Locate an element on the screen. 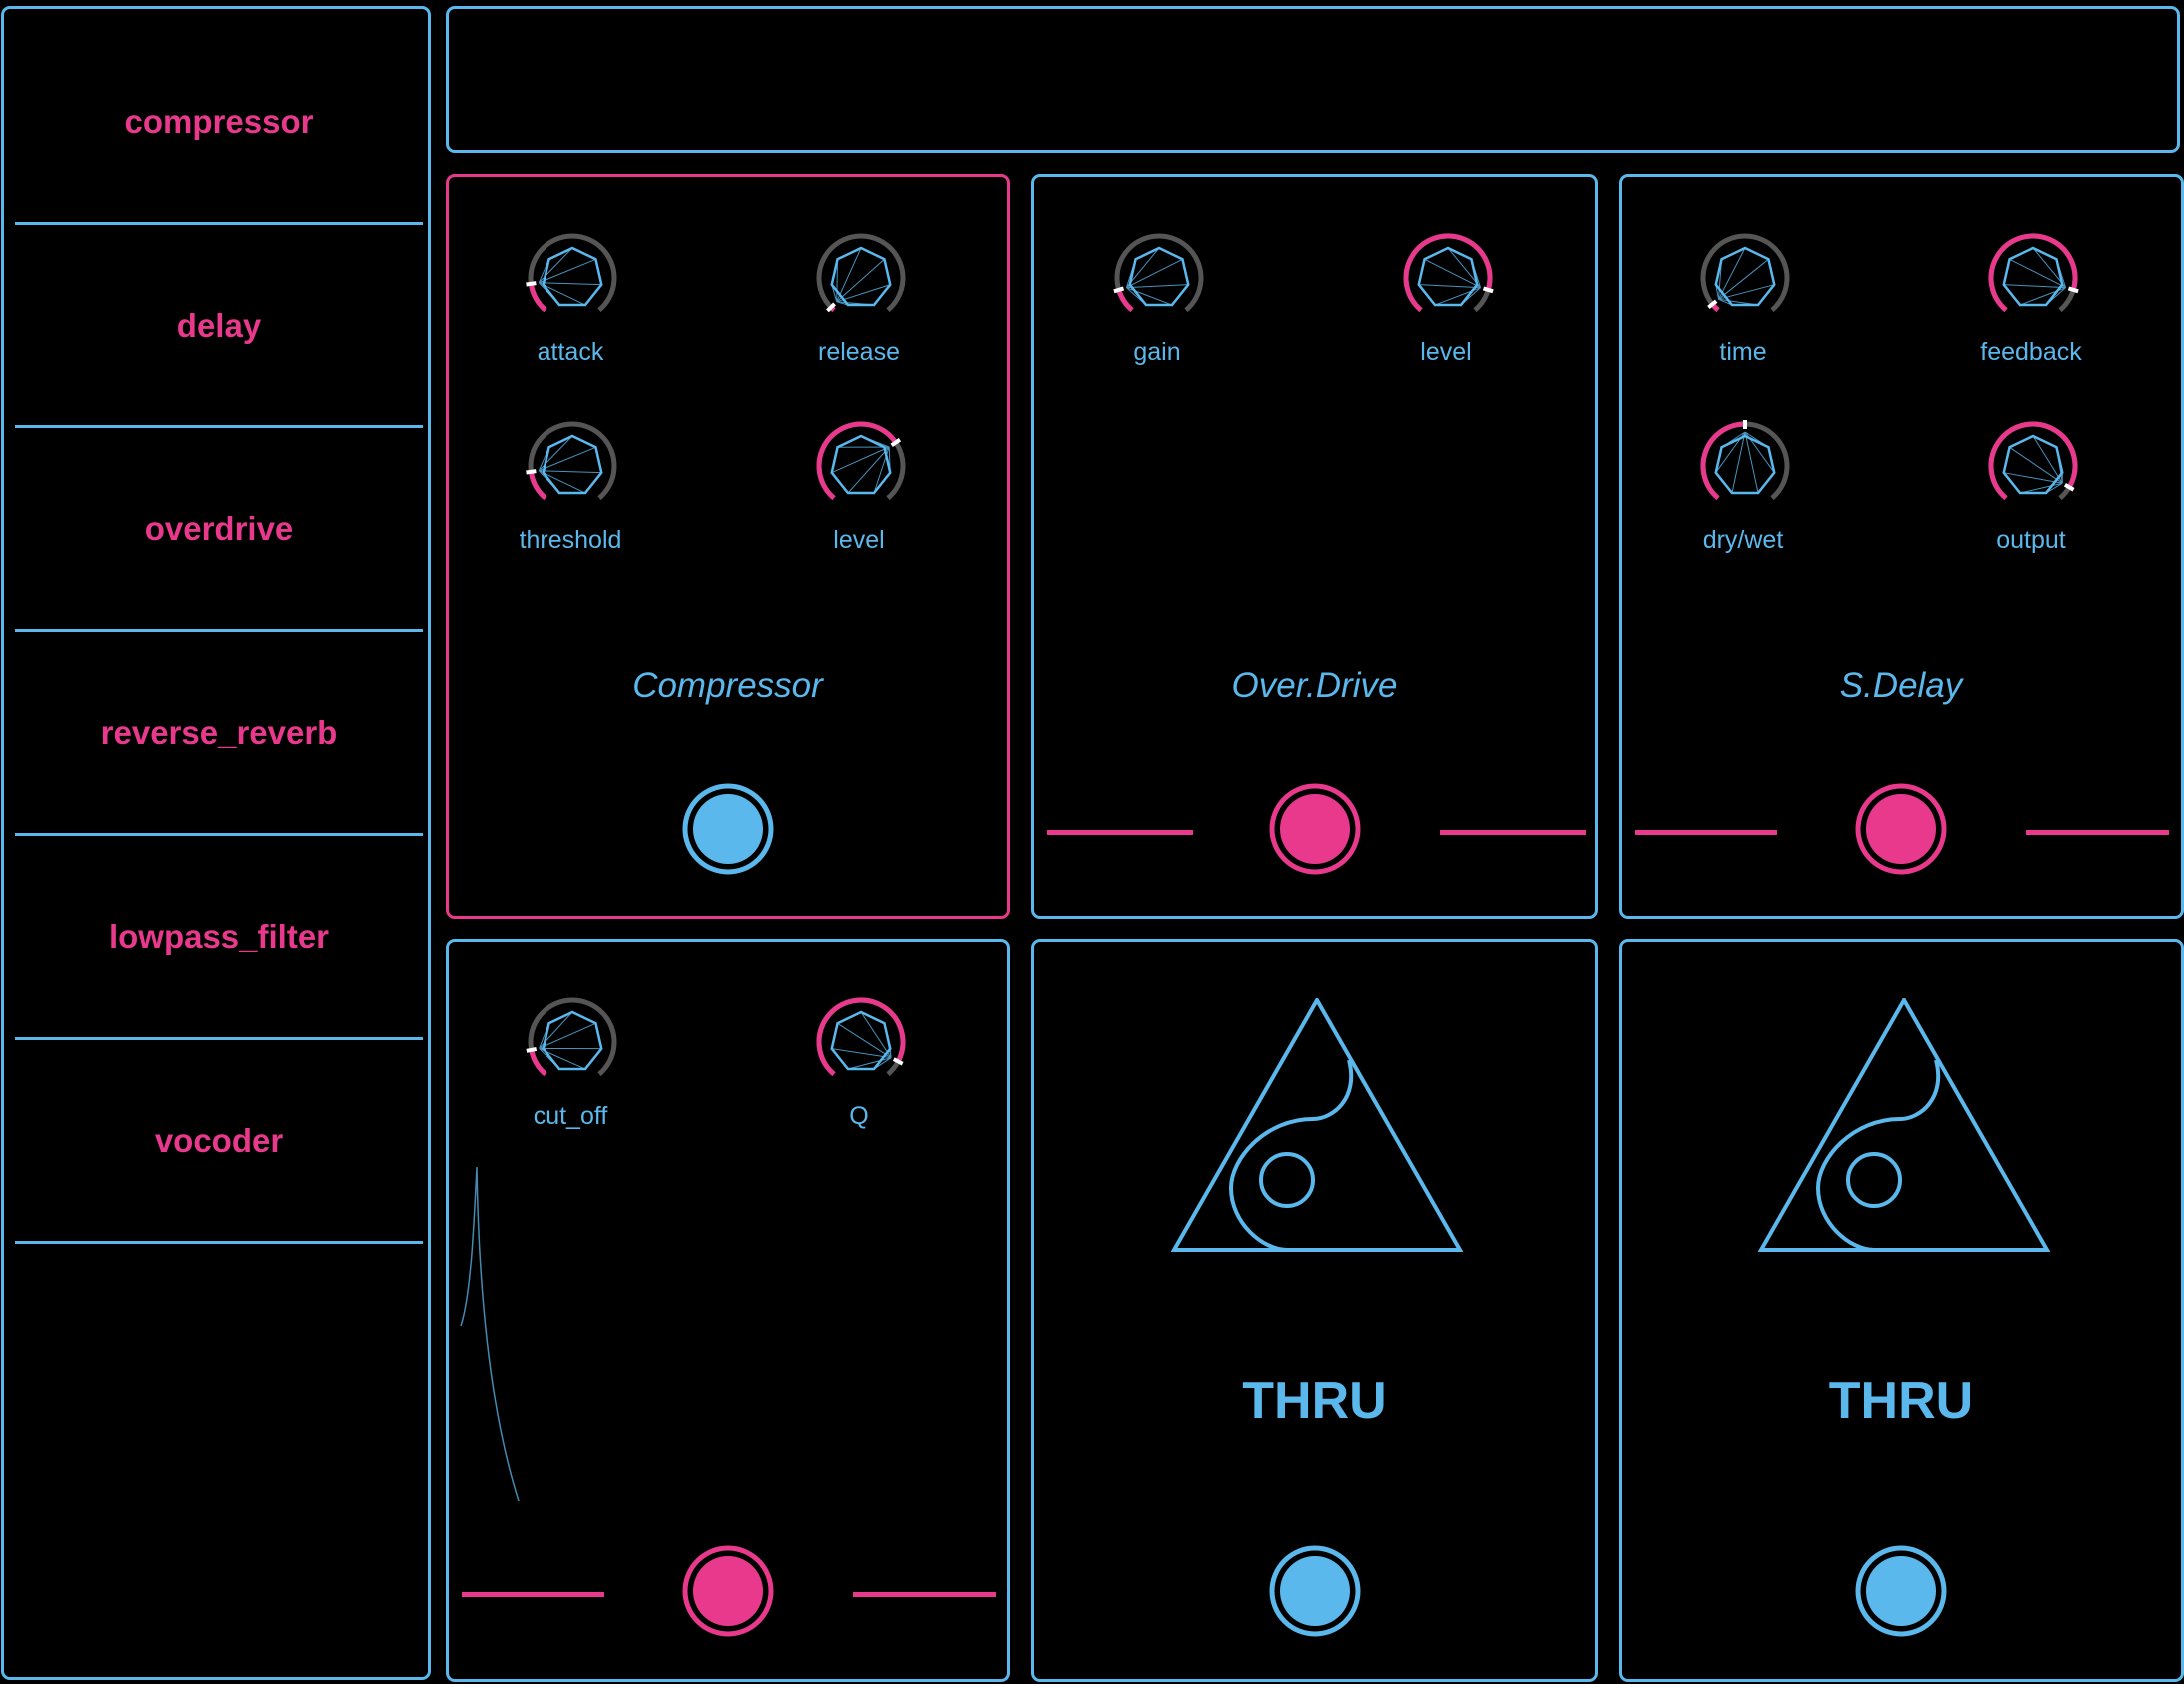  sidebar-item-lowpass-filter: lowpass_filter is located at coordinates (219, 938).